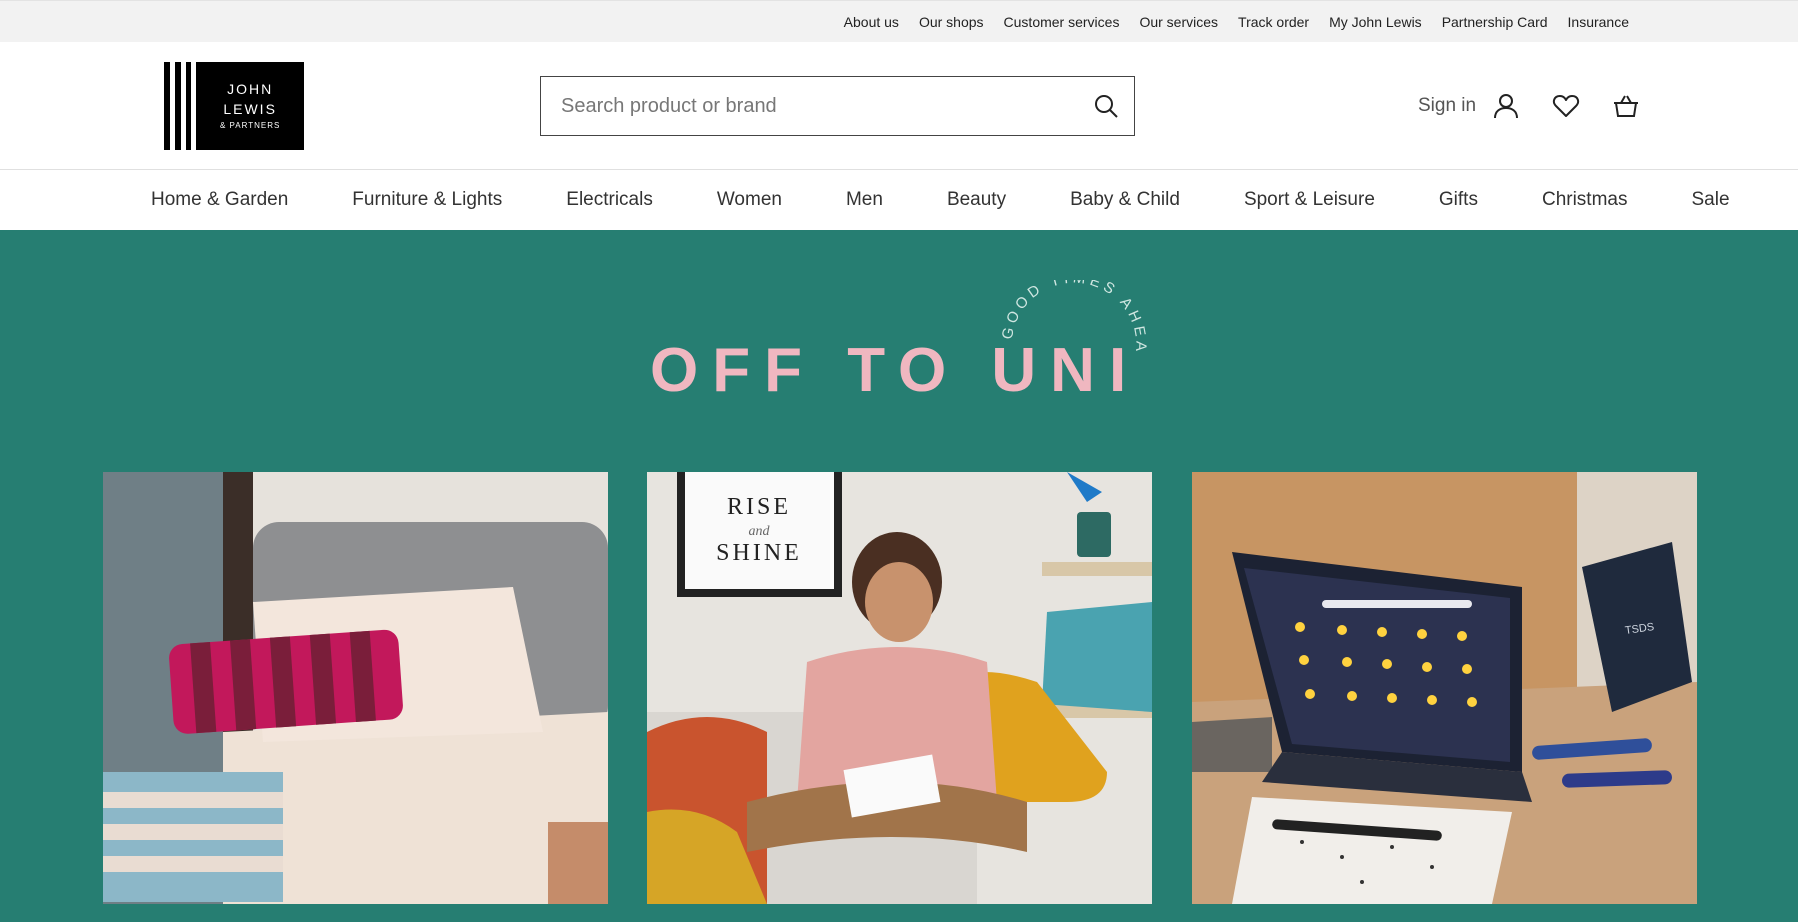  Describe the element at coordinates (1495, 22) in the screenshot. I see `utility-link-partnership-card: Partnership Card` at that location.